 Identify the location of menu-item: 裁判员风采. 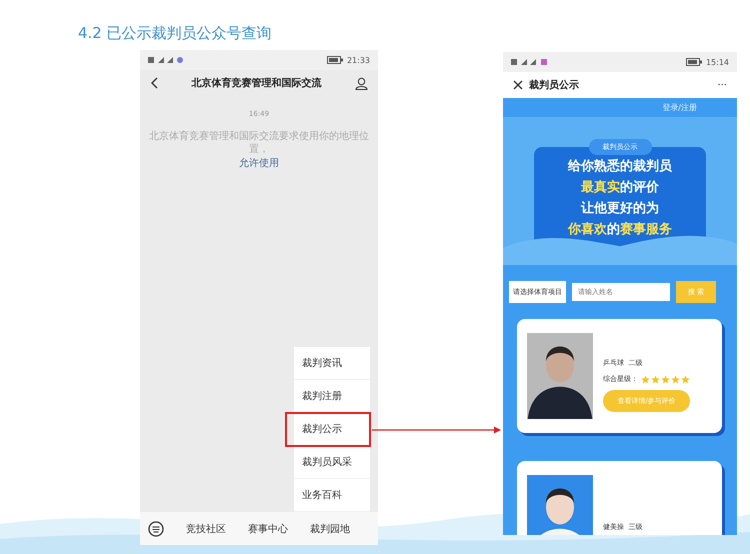
(332, 462).